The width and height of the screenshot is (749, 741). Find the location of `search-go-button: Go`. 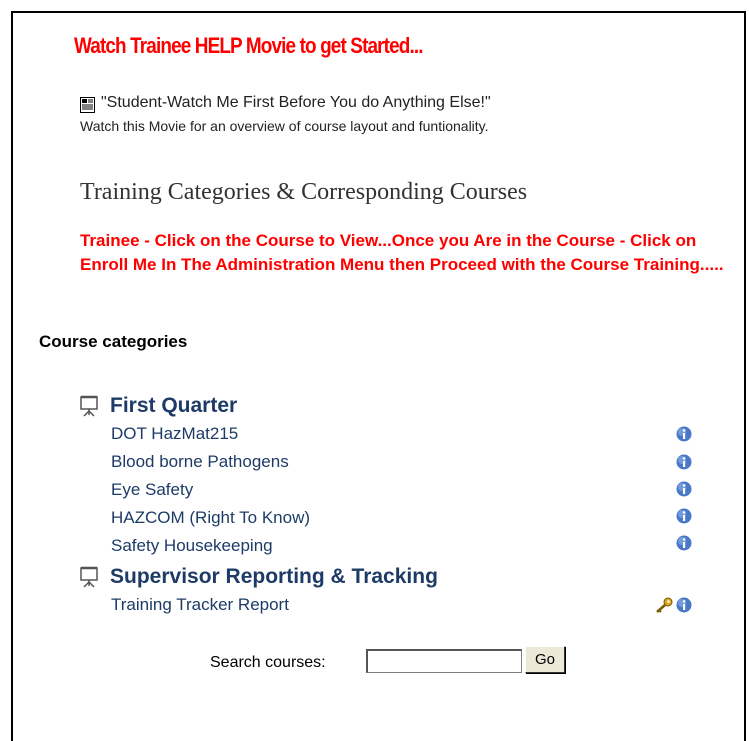

search-go-button: Go is located at coordinates (545, 659).